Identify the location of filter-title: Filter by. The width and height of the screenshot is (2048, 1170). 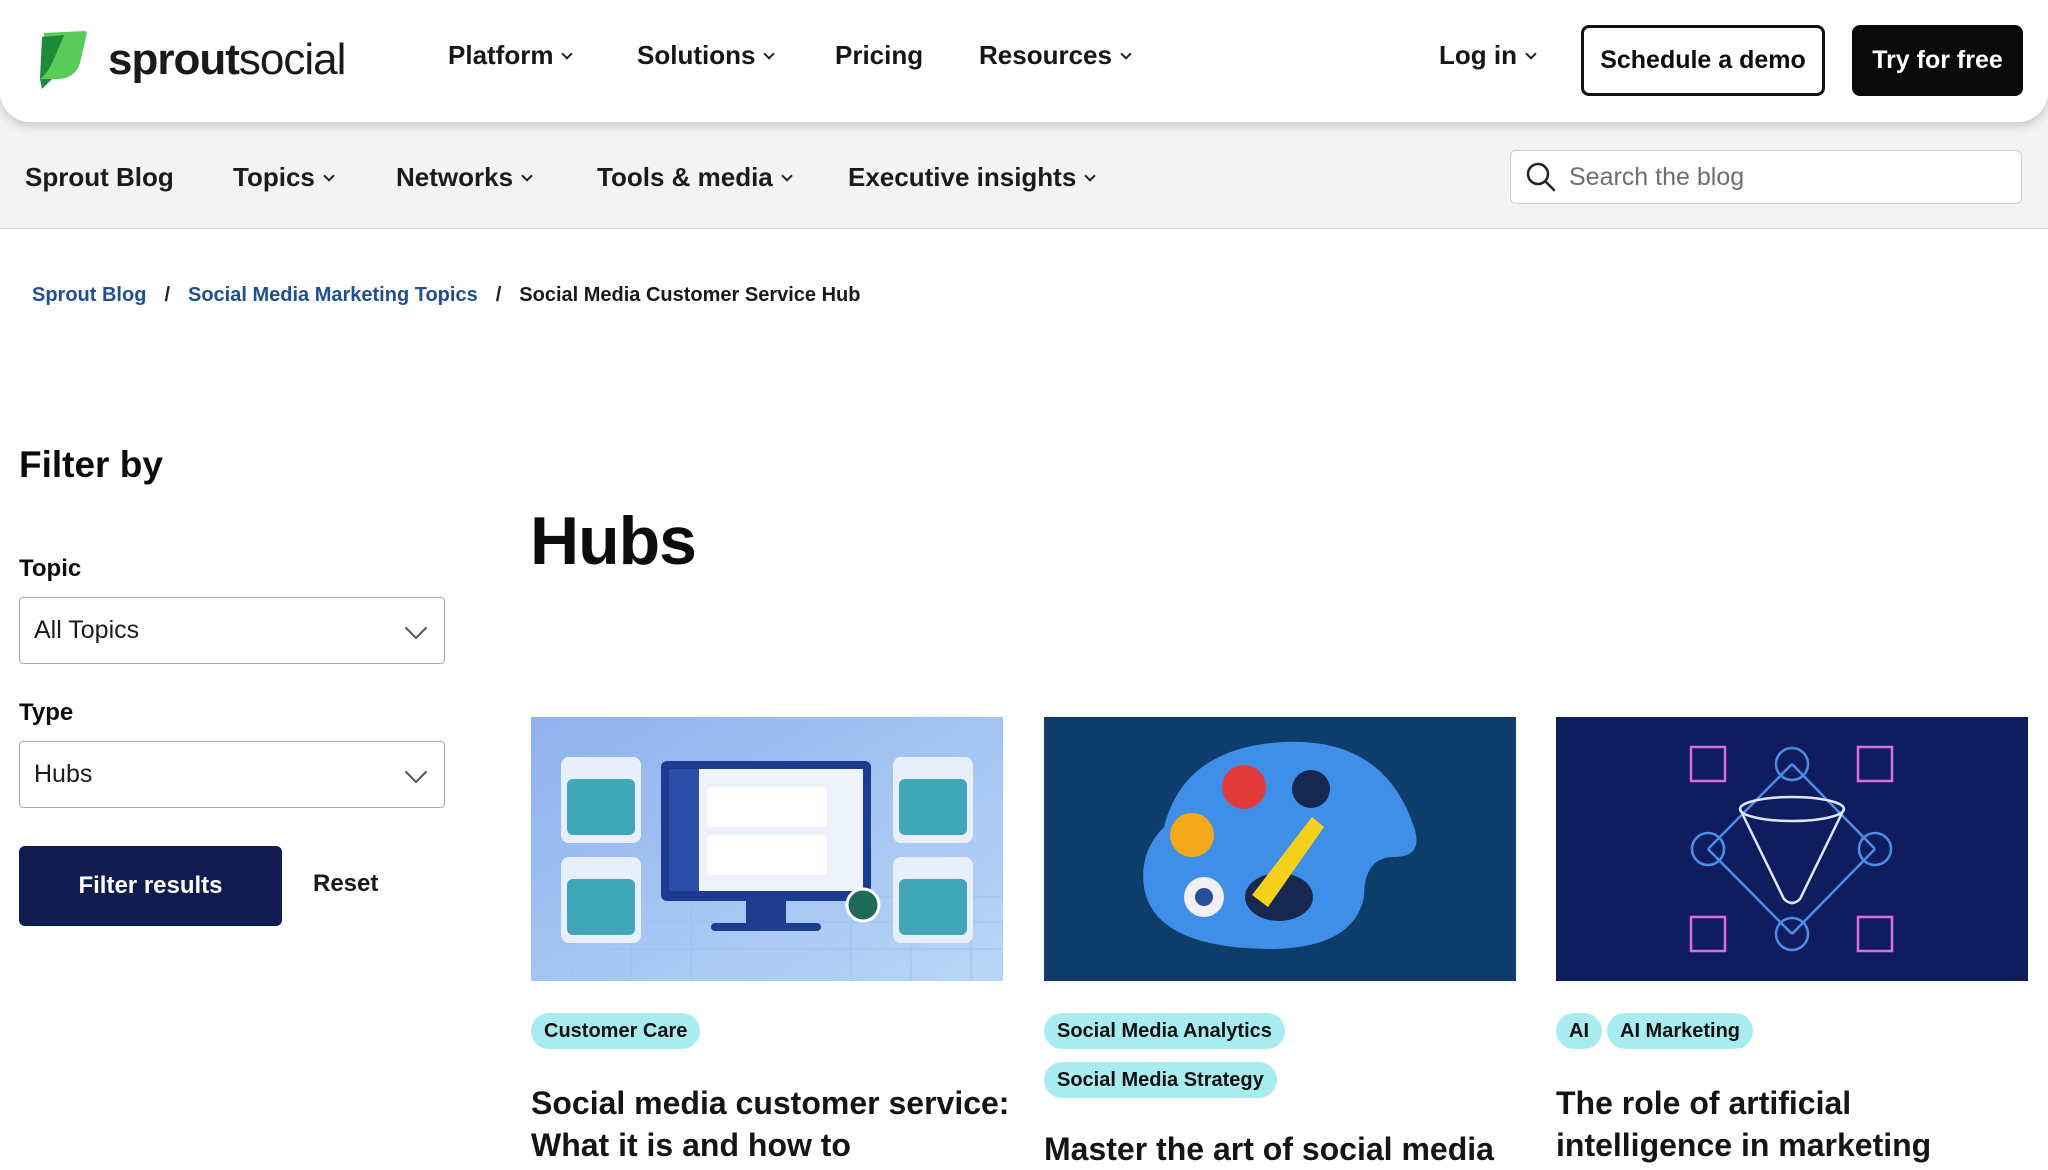
(91, 464).